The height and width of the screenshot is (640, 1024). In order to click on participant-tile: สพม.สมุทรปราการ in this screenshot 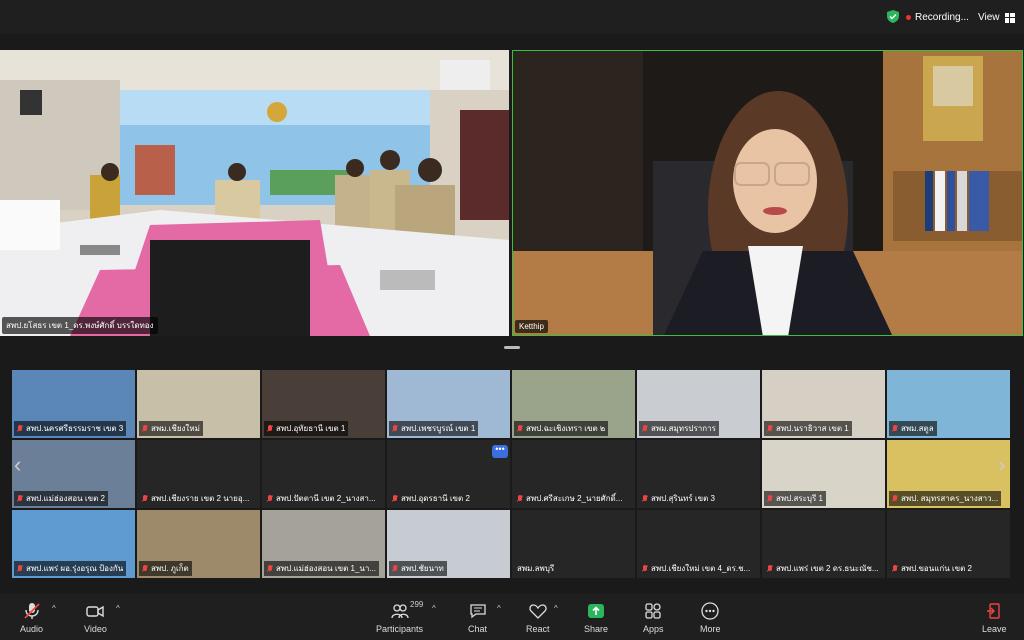, I will do `click(698, 404)`.